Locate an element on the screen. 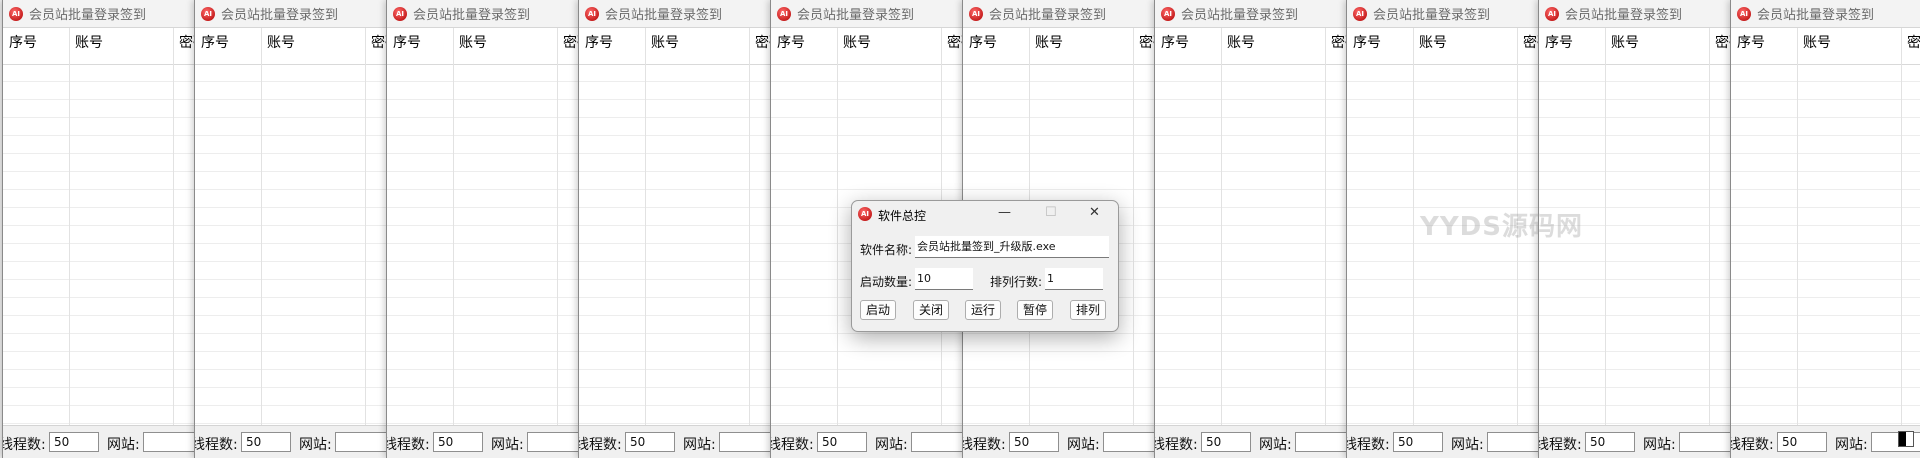  pause-button: 暂停 is located at coordinates (1035, 310).